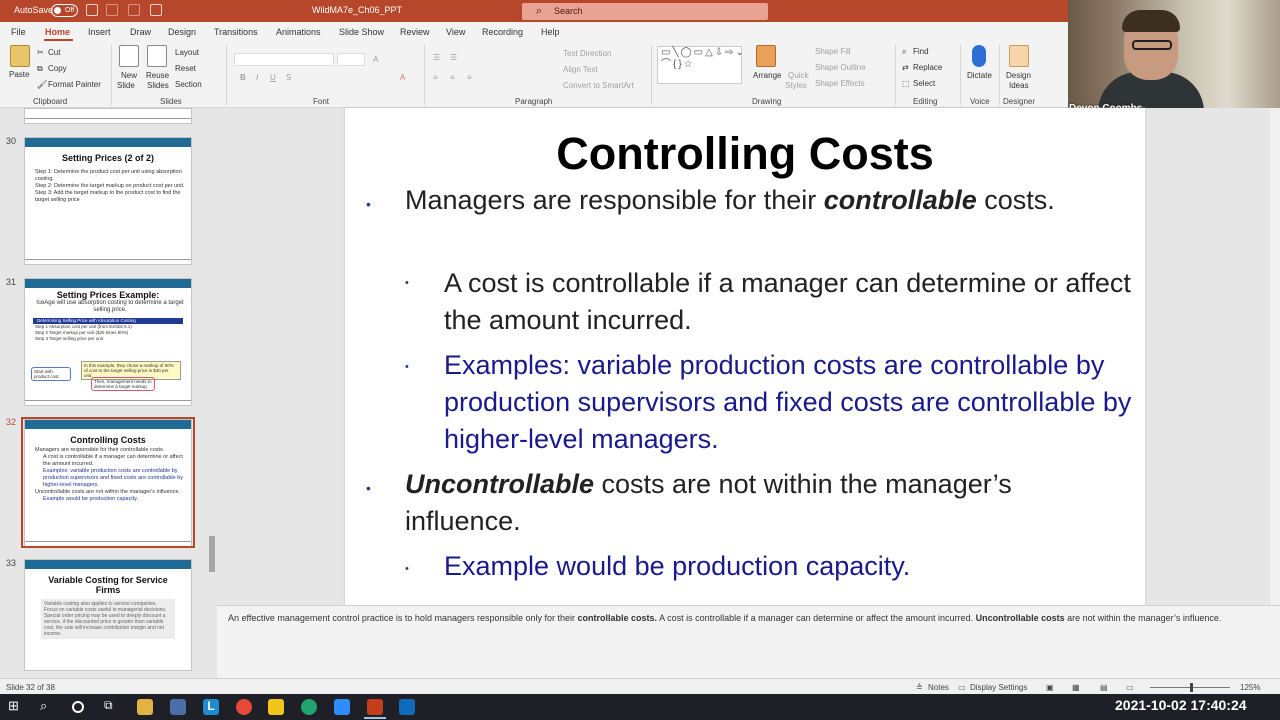 Image resolution: width=1280 pixels, height=720 pixels. I want to click on arrange-button: Arrange, so click(767, 75).